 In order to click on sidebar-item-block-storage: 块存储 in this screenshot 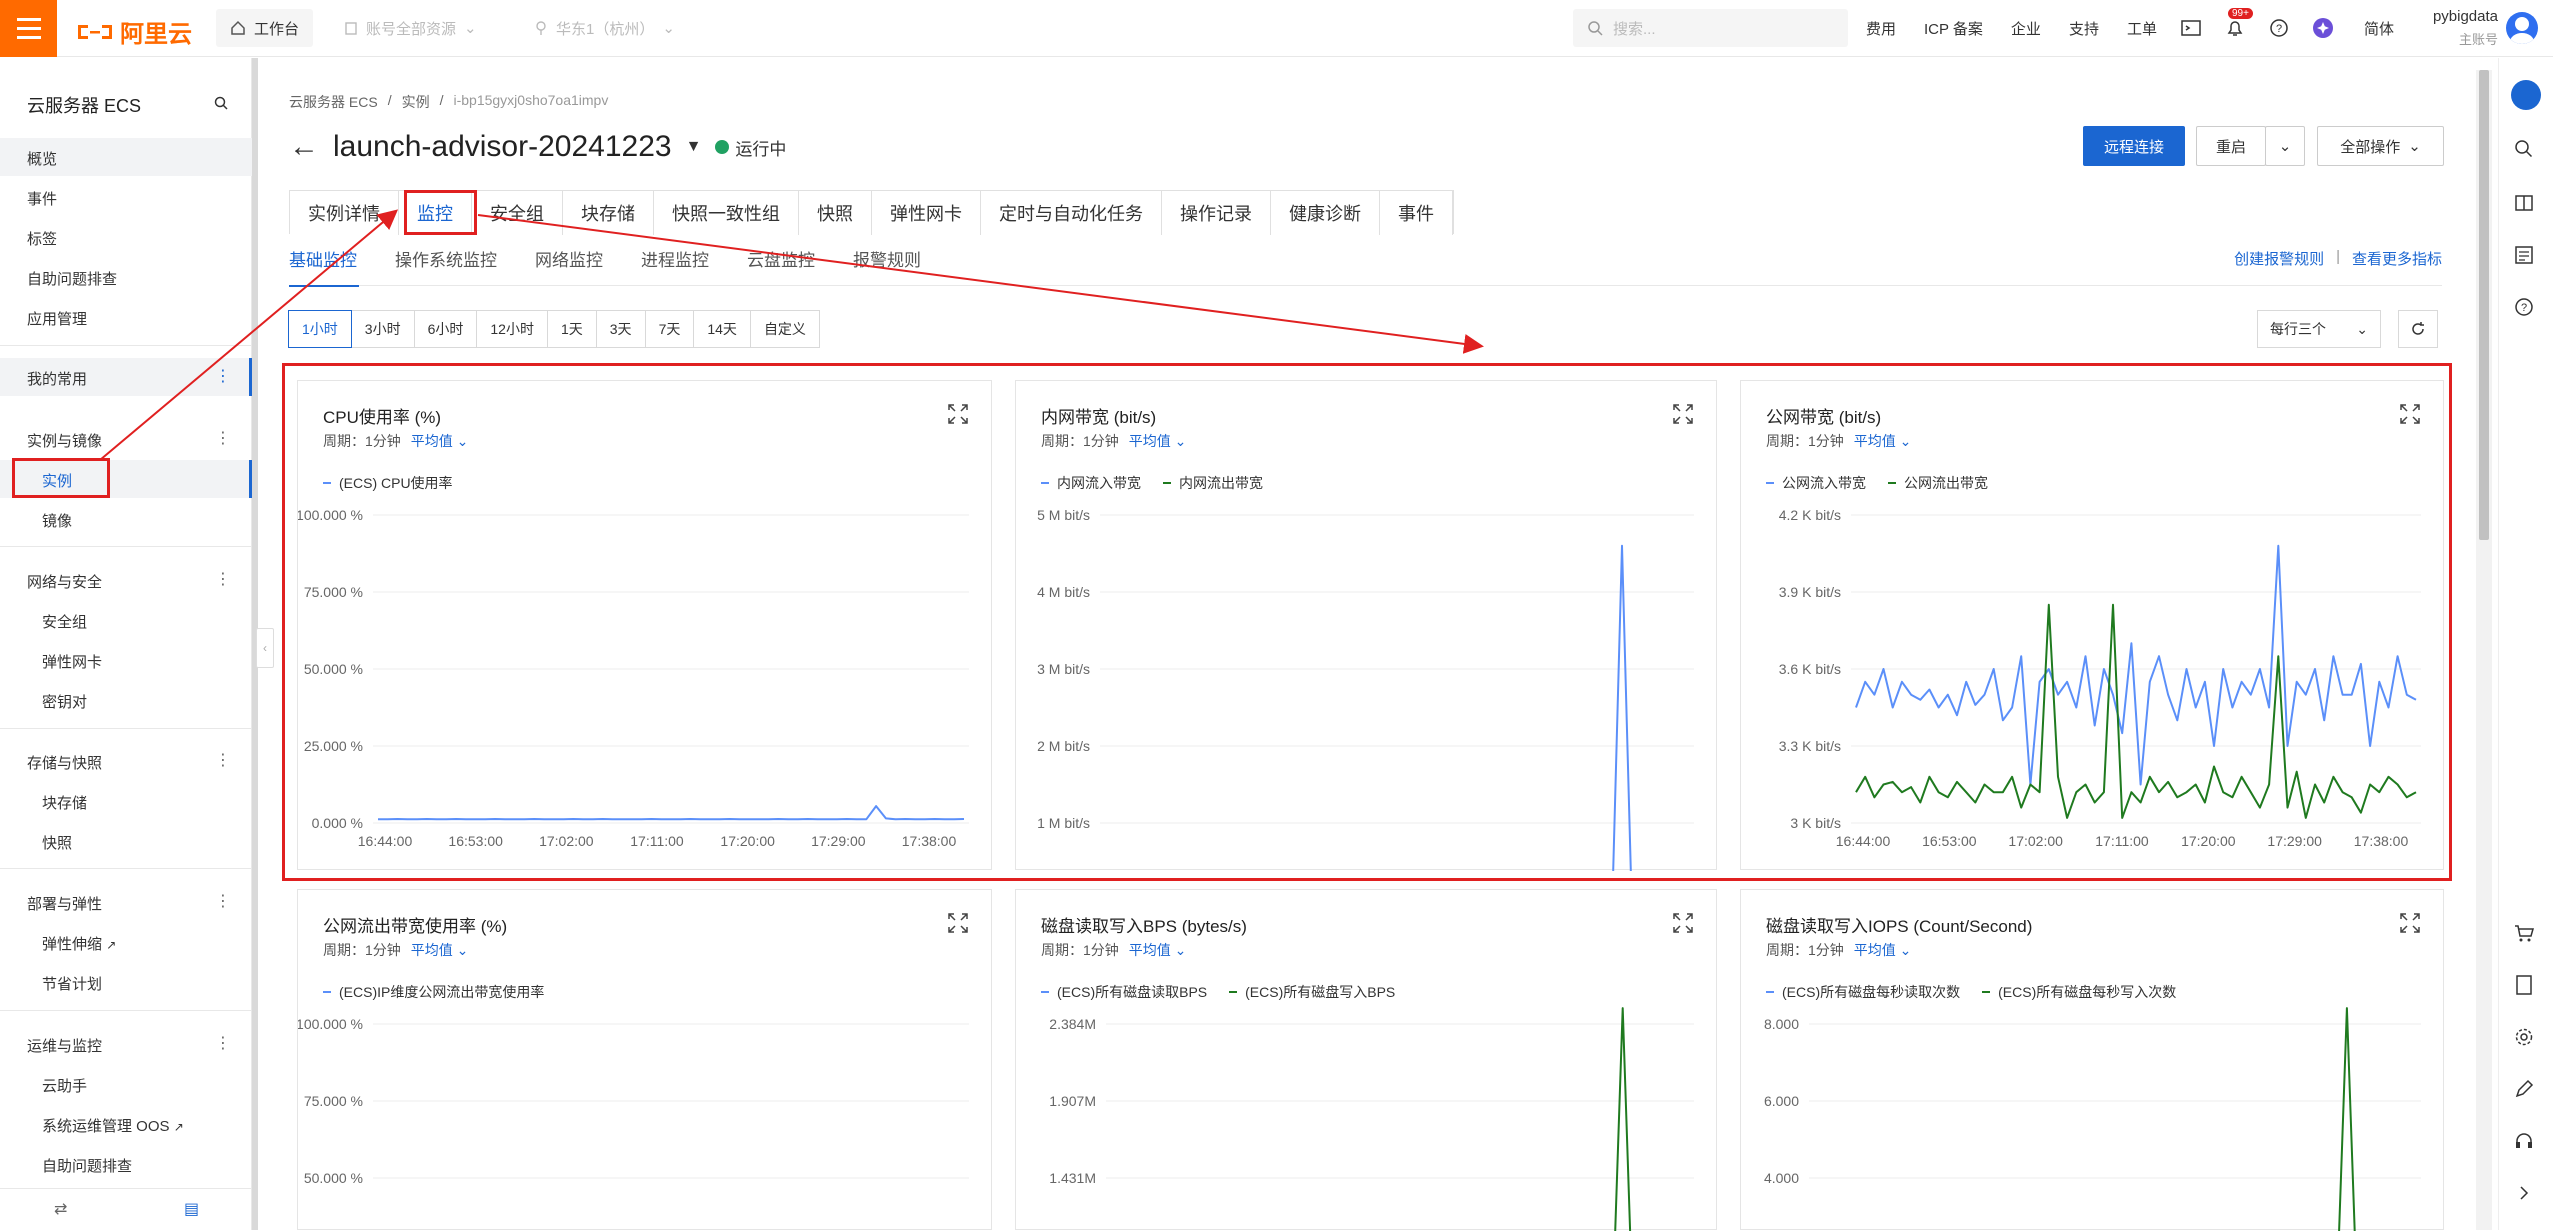, I will do `click(64, 802)`.